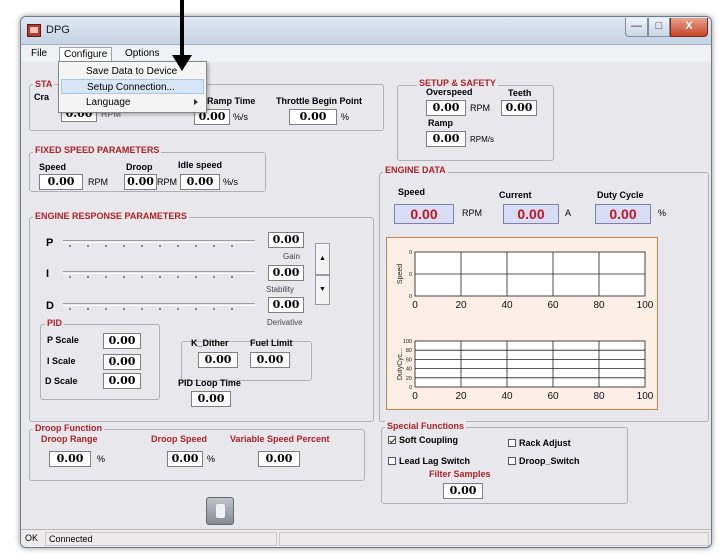 Image resolution: width=727 pixels, height=555 pixels. I want to click on p-label: P, so click(50, 243).